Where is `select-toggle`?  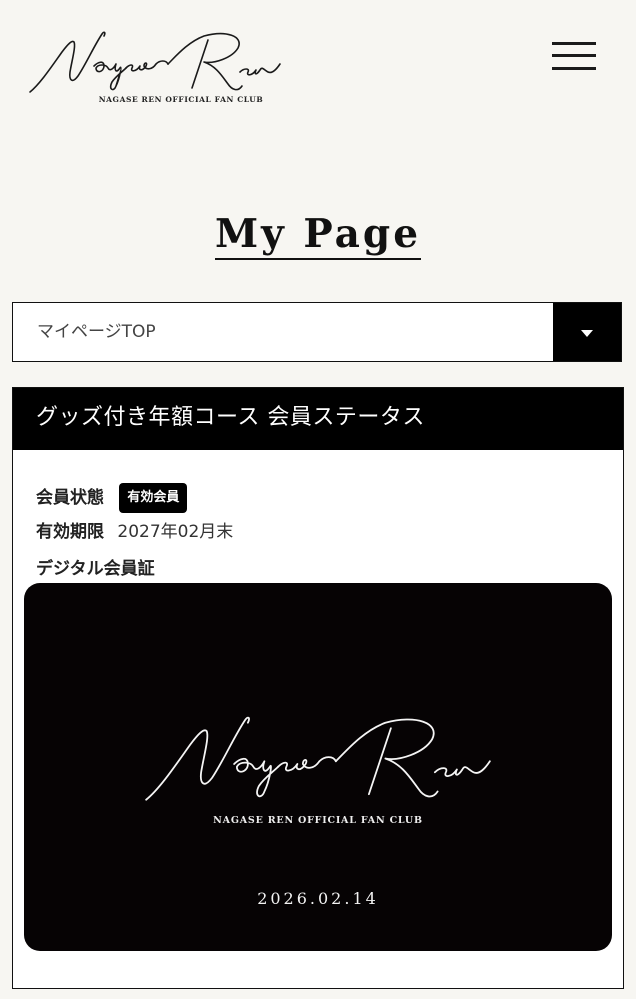
select-toggle is located at coordinates (587, 332).